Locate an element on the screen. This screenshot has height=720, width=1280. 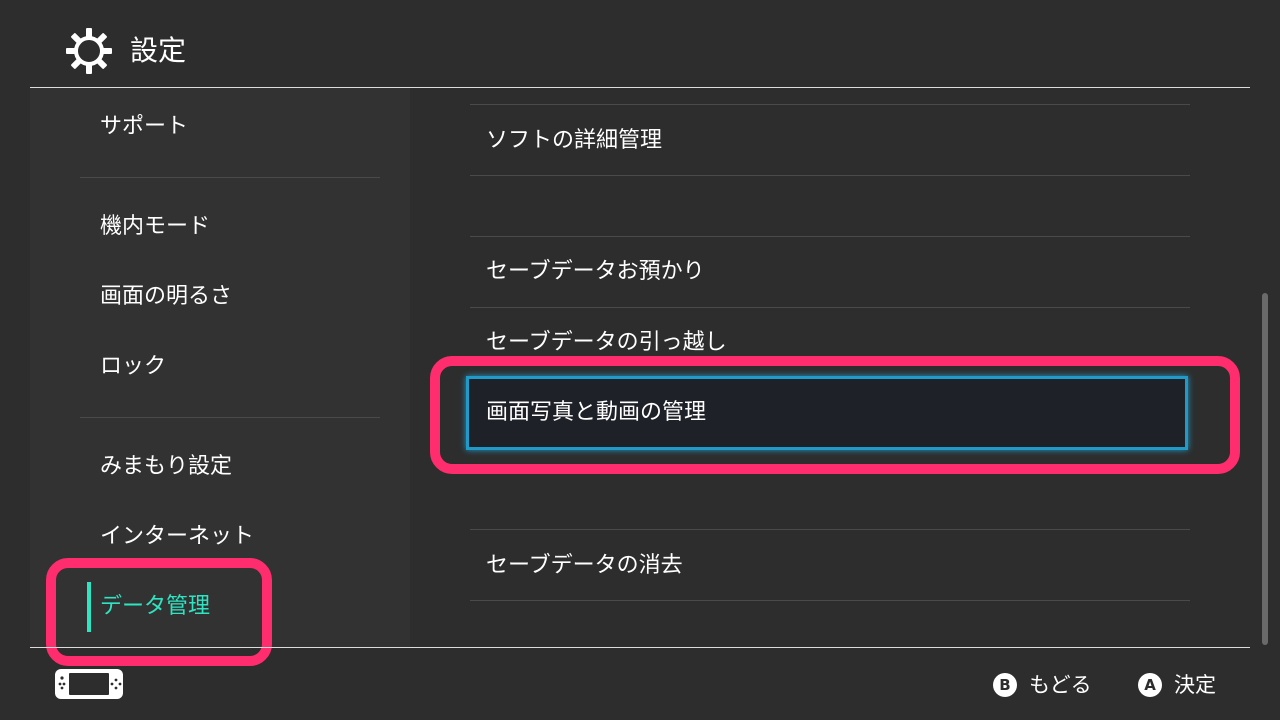
back-button: B もどる is located at coordinates (1042, 685).